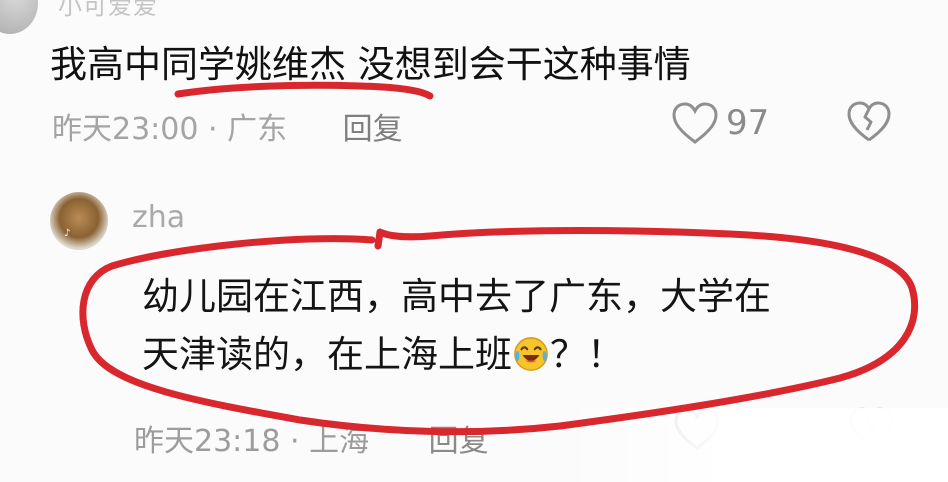 The height and width of the screenshot is (482, 948). I want to click on comment2-username: zha, so click(158, 217).